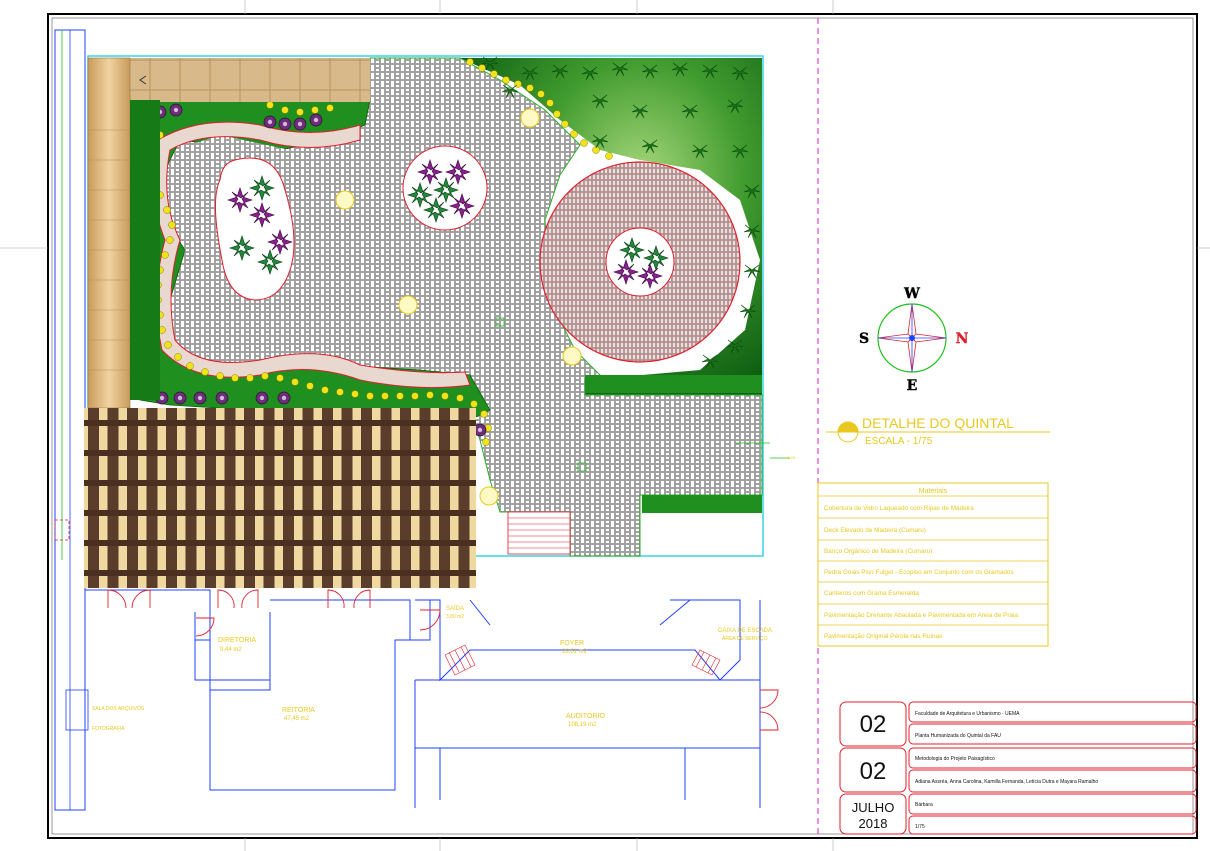 This screenshot has width=1210, height=851. Describe the element at coordinates (911, 294) in the screenshot. I see `compass-west-label: W` at that location.